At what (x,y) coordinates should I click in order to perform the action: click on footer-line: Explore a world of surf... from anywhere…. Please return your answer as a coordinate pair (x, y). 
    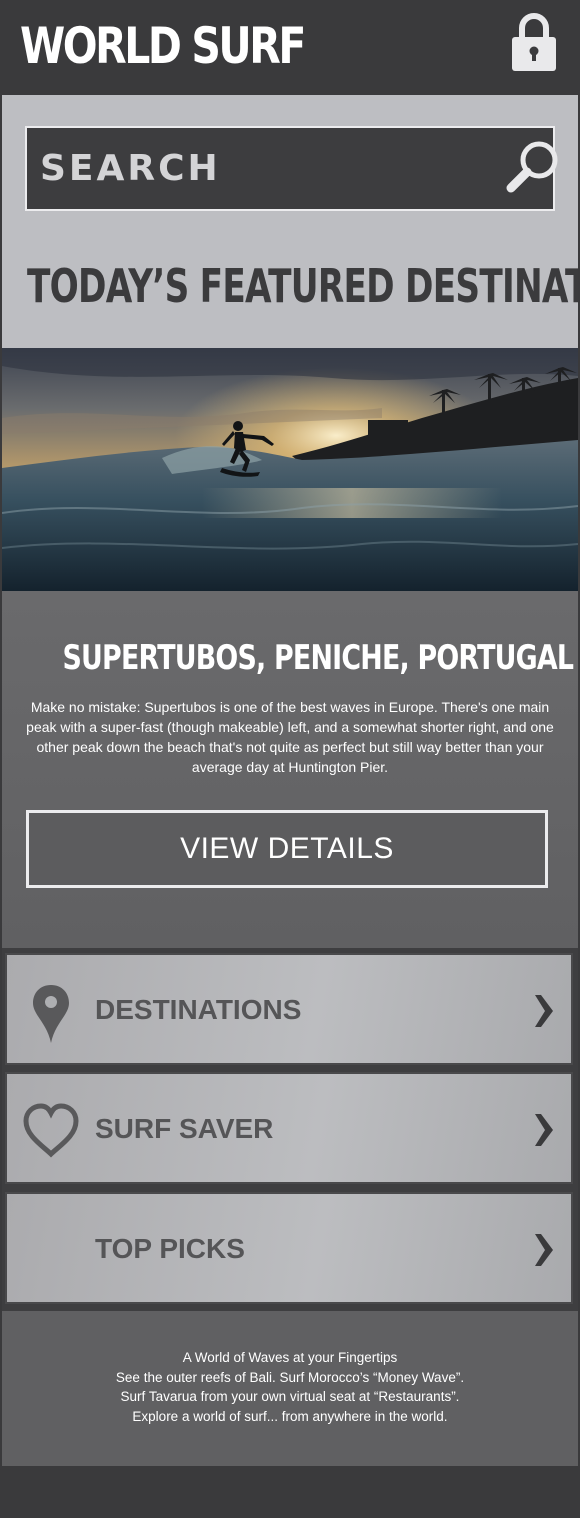
    Looking at the image, I should click on (290, 1416).